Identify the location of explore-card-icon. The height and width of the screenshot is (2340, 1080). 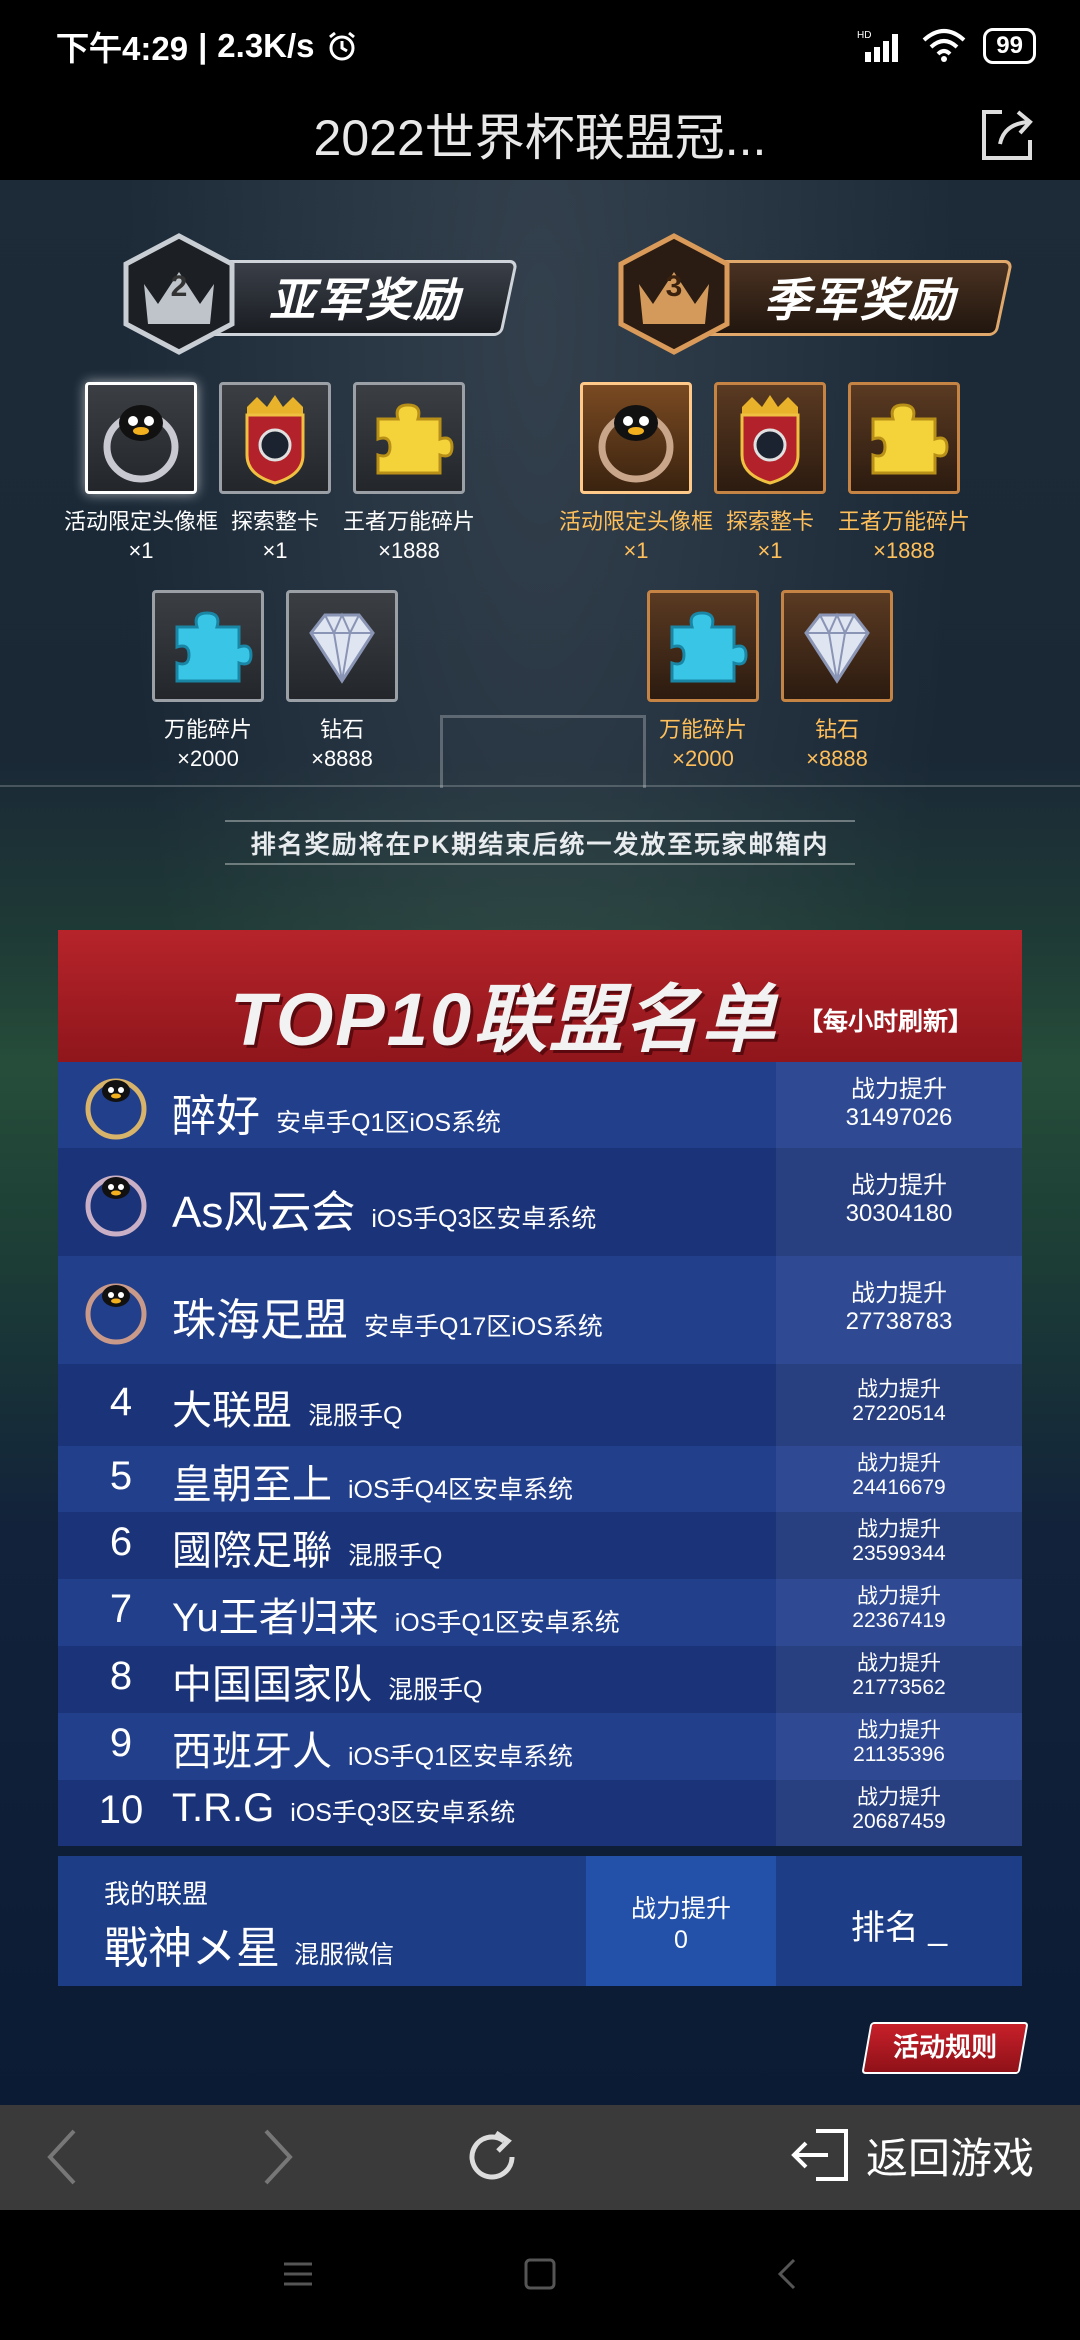
(275, 440).